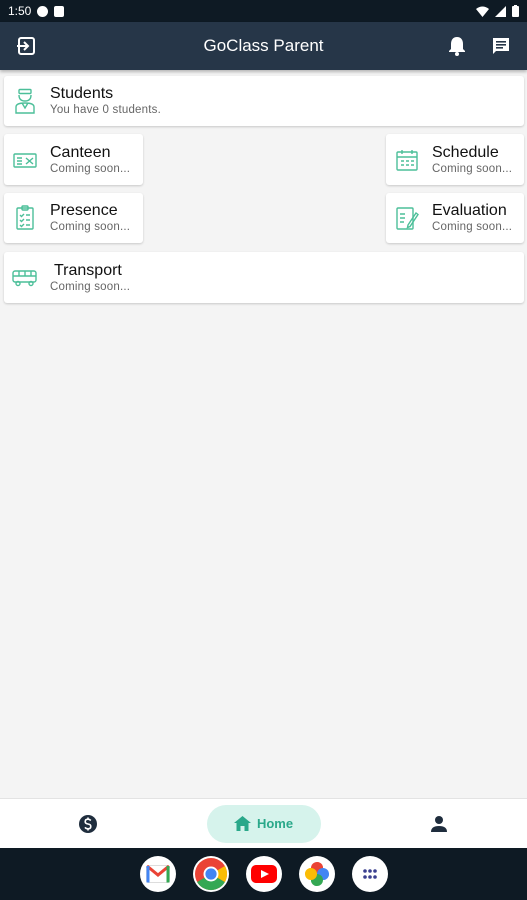  Describe the element at coordinates (88, 270) in the screenshot. I see `transport-title: Transport` at that location.